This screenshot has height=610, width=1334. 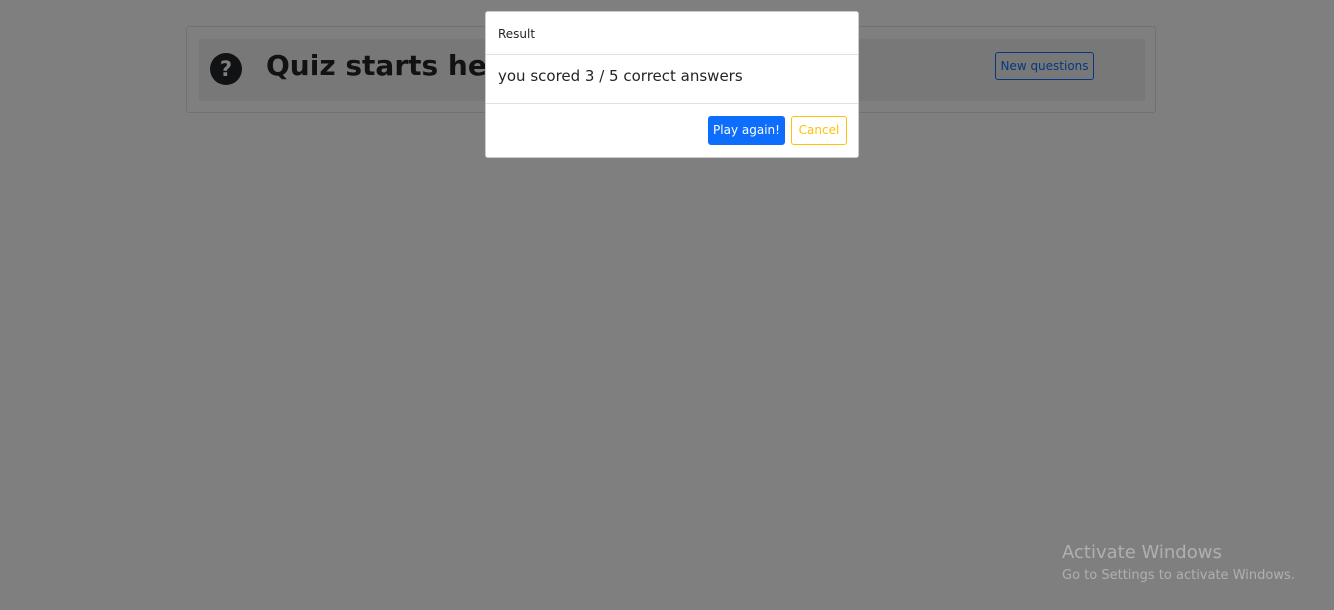 What do you see at coordinates (672, 33) in the screenshot?
I see `modal-header: Result` at bounding box center [672, 33].